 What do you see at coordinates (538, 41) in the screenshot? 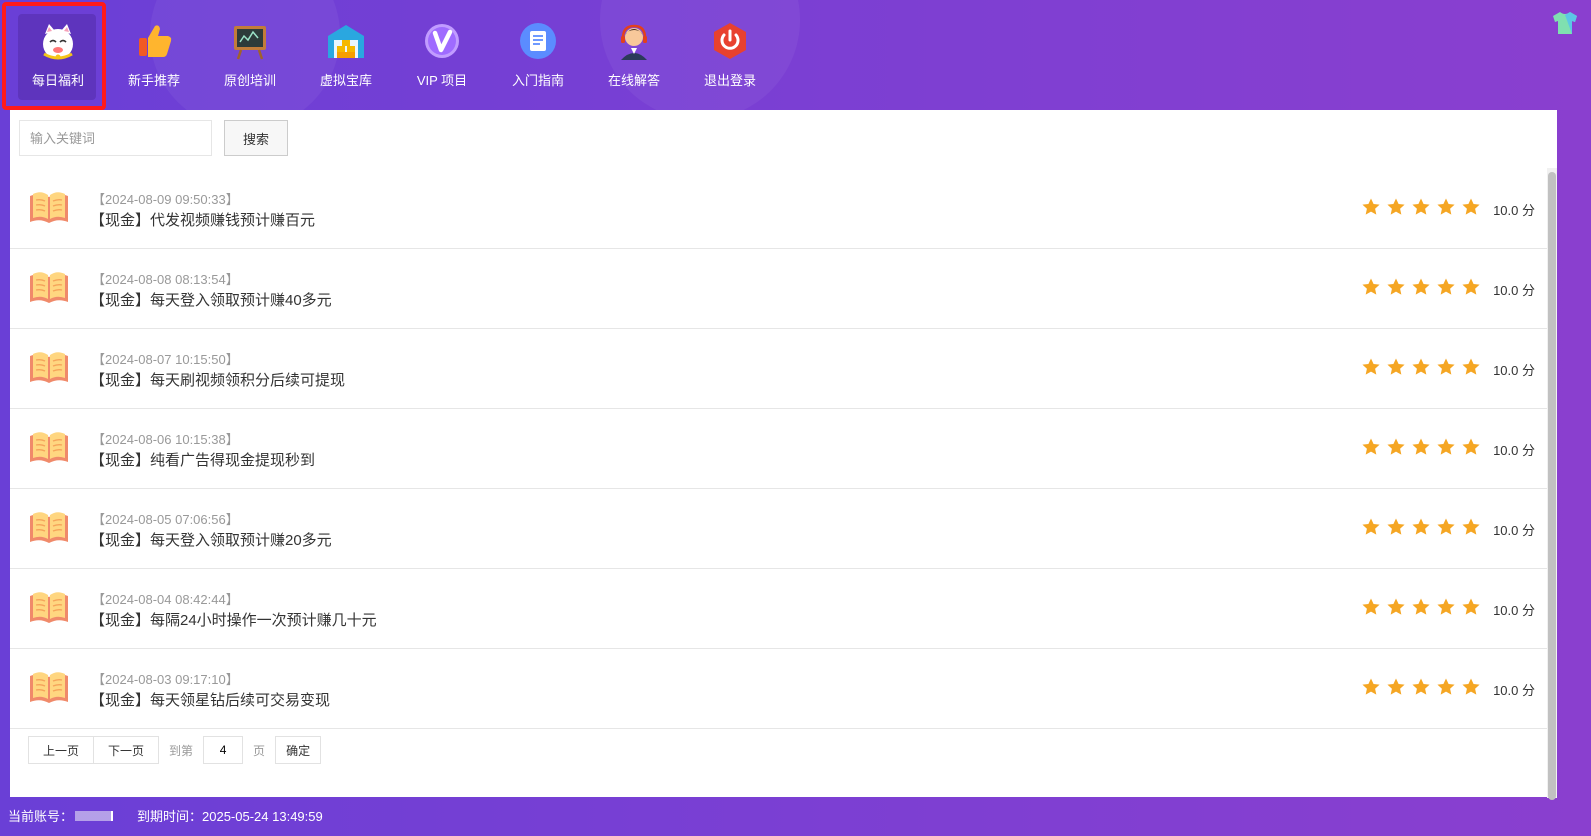
I see `guide-document-icon` at bounding box center [538, 41].